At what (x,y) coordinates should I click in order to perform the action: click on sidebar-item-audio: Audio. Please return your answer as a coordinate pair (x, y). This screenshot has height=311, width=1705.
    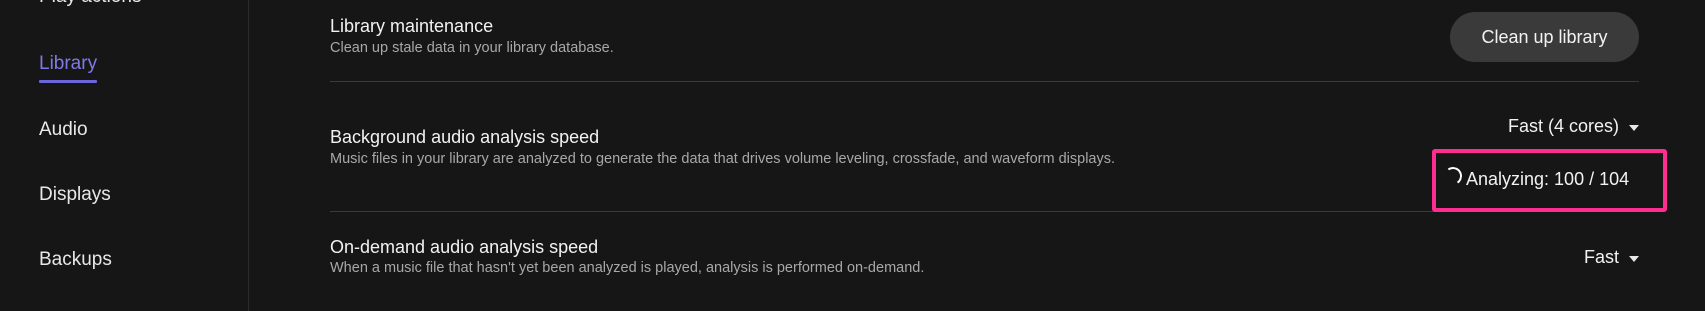
    Looking at the image, I should click on (63, 130).